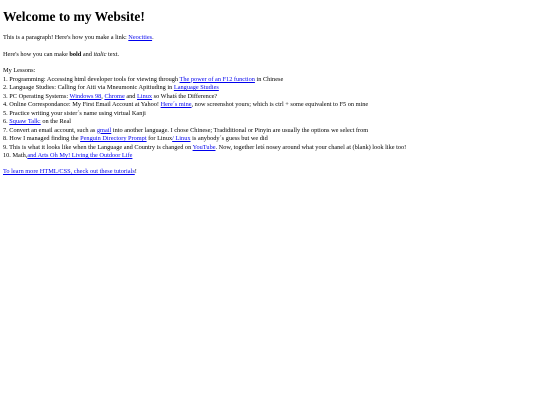 This screenshot has height=405, width=540. I want to click on lesson-3-text: 3. PC Operating Systems:, so click(36, 96).